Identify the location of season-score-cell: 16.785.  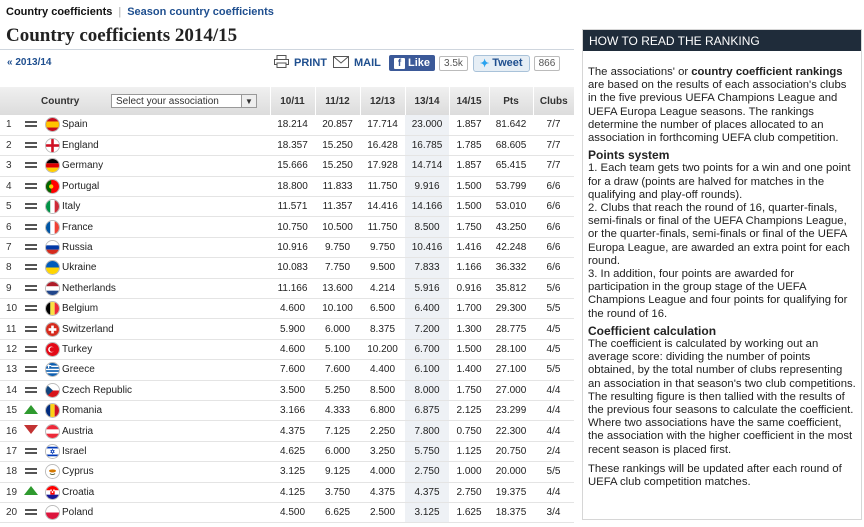
(427, 146).